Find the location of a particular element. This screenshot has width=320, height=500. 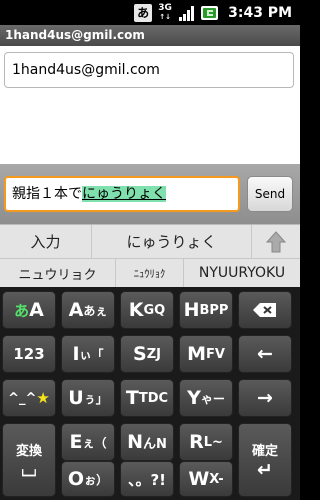

committed-text: 親指１本で is located at coordinates (47, 194).